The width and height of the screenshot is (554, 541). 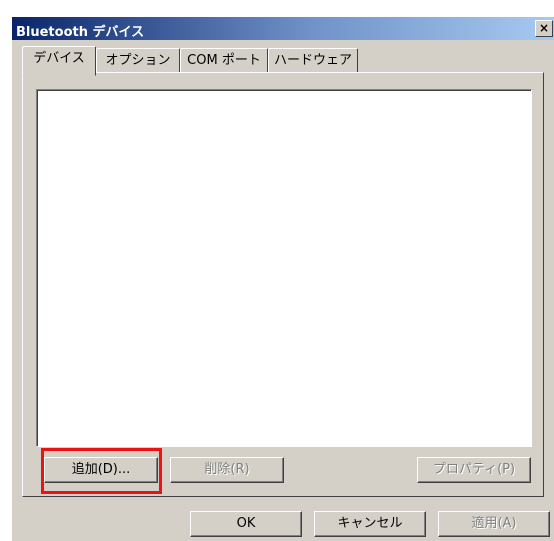 I want to click on apply-button: 適用(A), so click(x=494, y=524).